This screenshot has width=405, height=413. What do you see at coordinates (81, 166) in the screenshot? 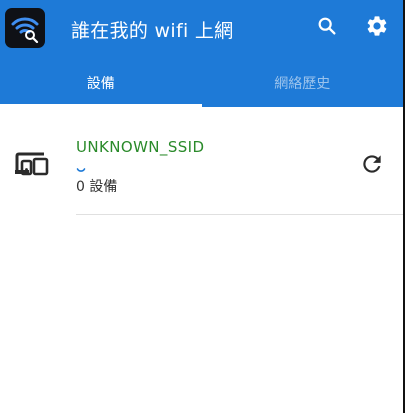
I see `loading-spinner` at bounding box center [81, 166].